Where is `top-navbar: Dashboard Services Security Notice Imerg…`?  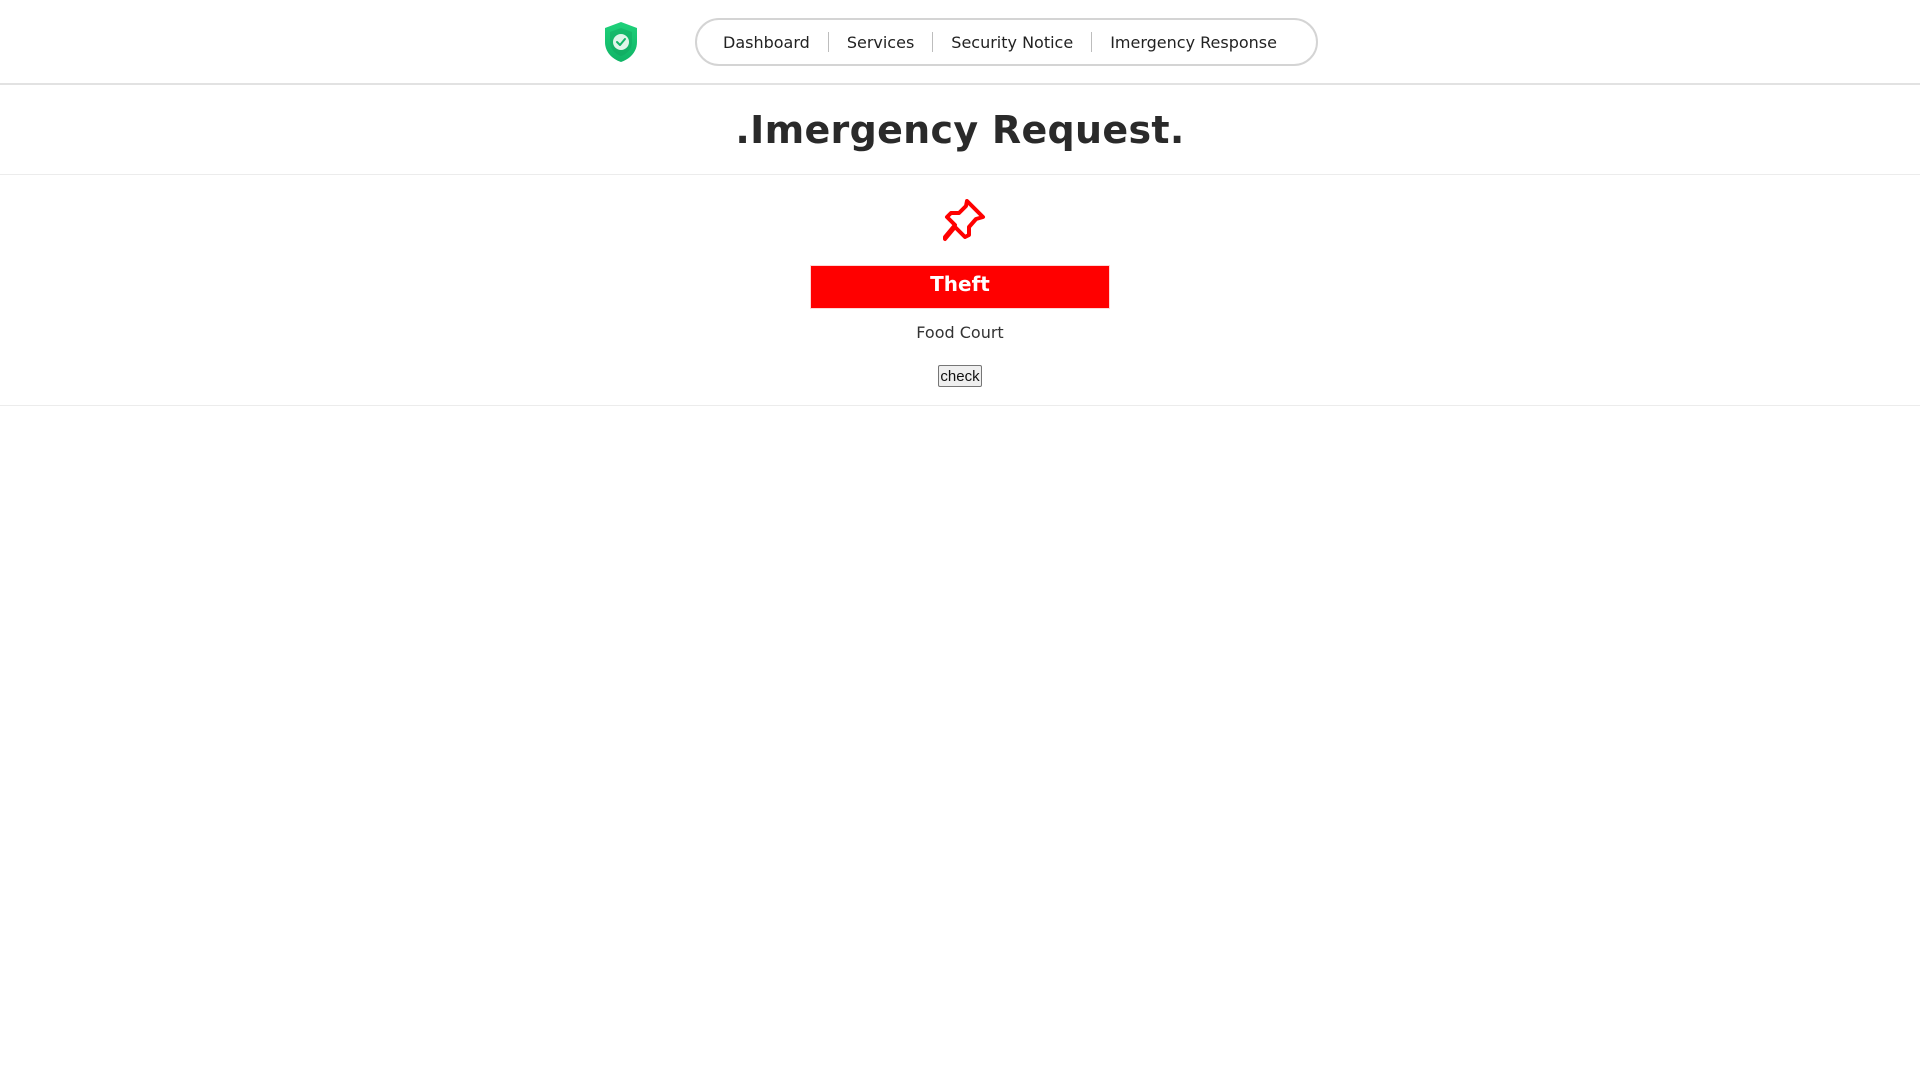
top-navbar: Dashboard Services Security Notice Imerg… is located at coordinates (960, 42).